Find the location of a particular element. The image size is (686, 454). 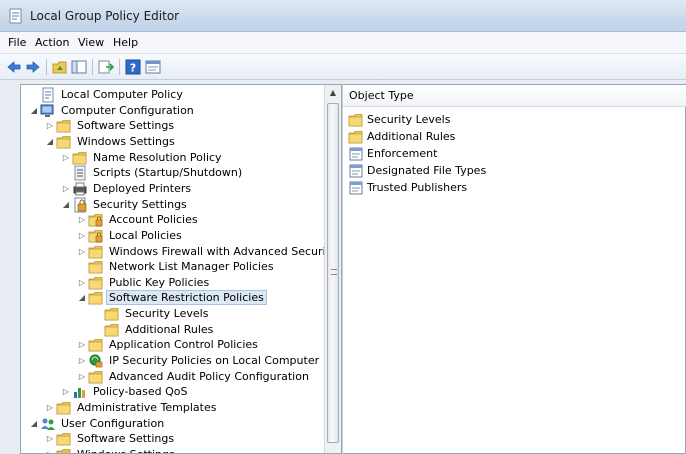

help-icon: ? is located at coordinates (133, 67).